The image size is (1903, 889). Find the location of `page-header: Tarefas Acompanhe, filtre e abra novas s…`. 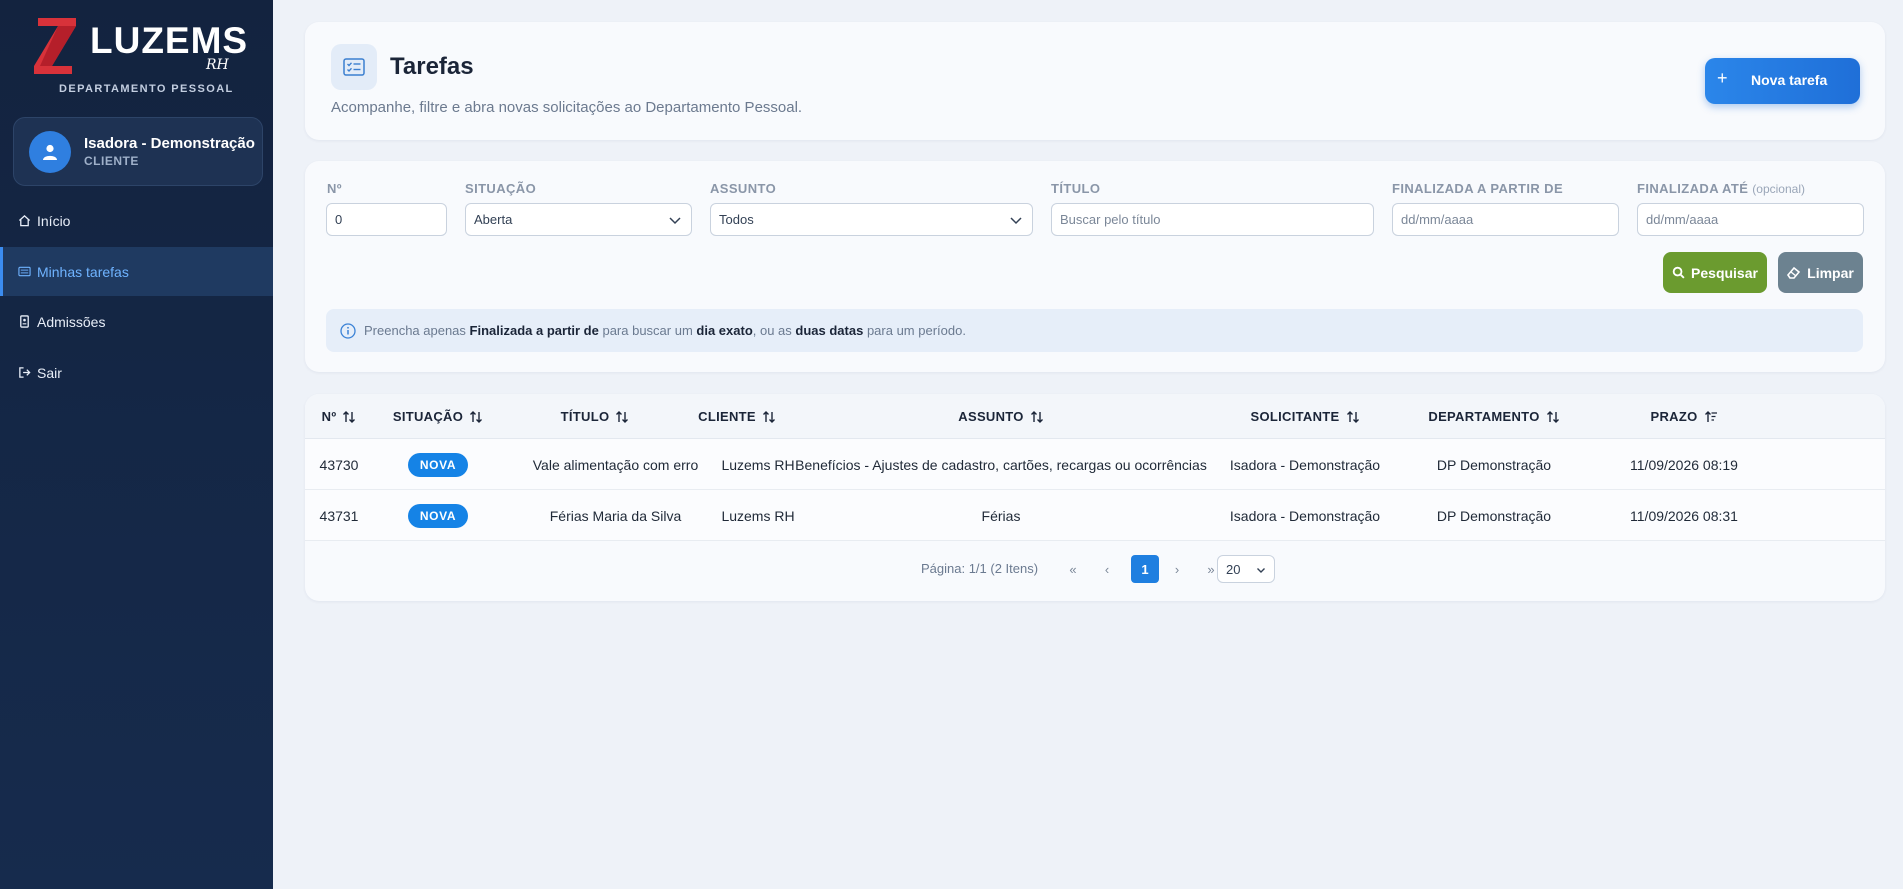

page-header: Tarefas Acompanhe, filtre e abra novas s… is located at coordinates (1095, 81).